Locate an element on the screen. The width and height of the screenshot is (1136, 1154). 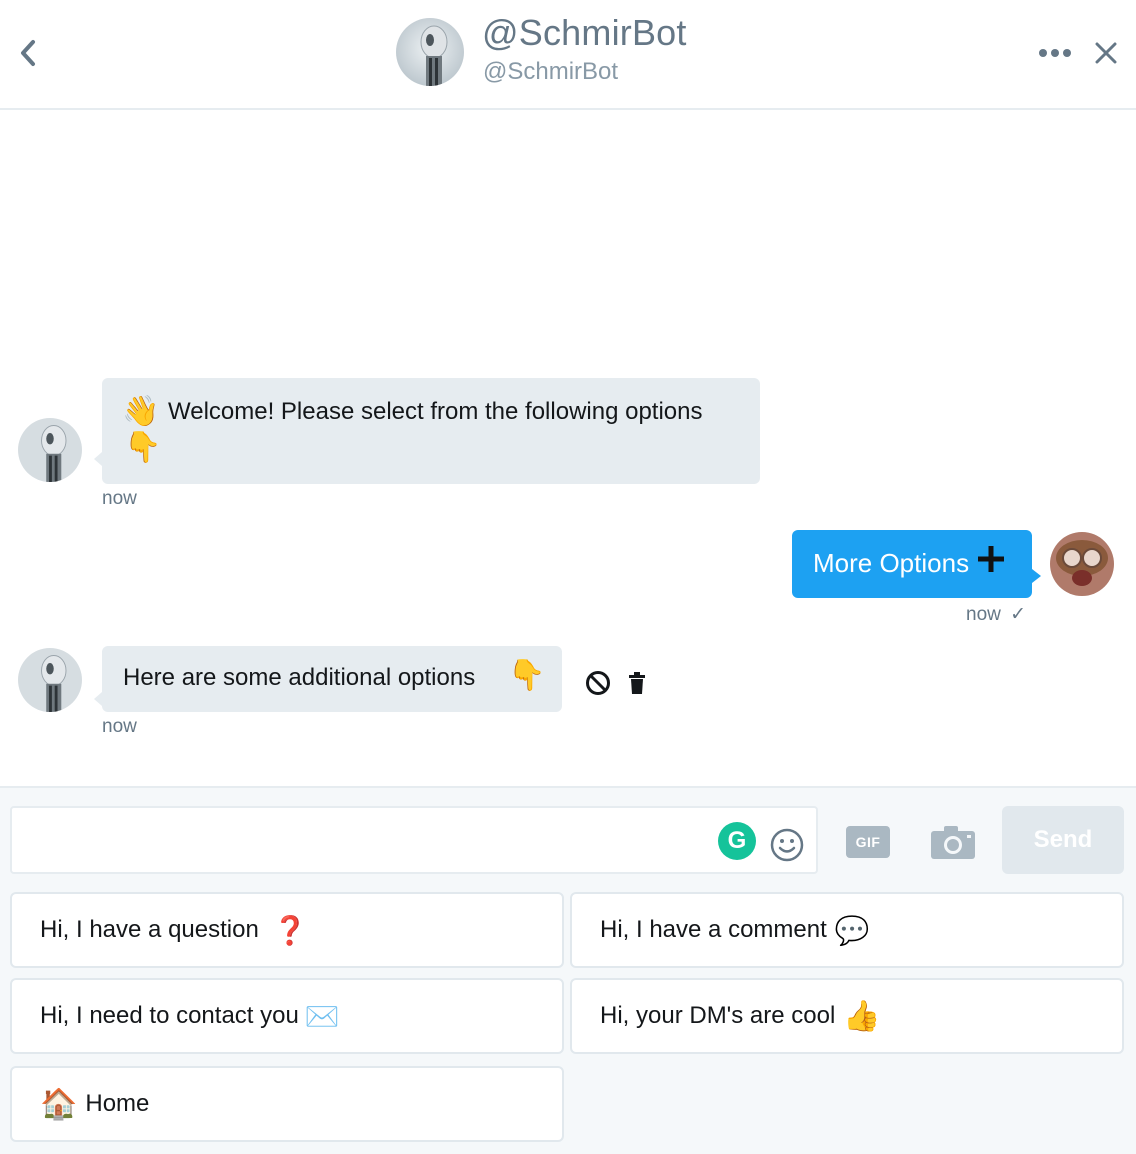
plus-icon is located at coordinates (991, 562).